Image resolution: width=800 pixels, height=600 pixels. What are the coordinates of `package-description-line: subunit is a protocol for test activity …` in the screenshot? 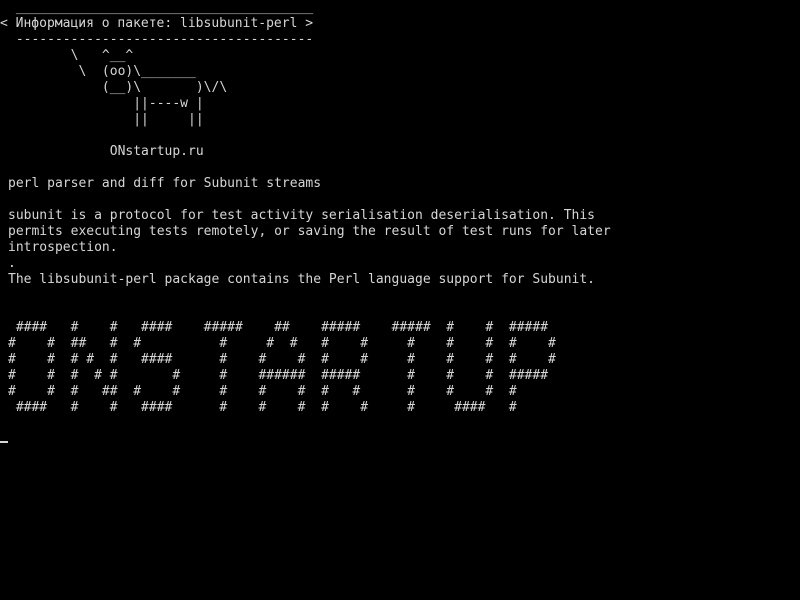 It's located at (301, 215).